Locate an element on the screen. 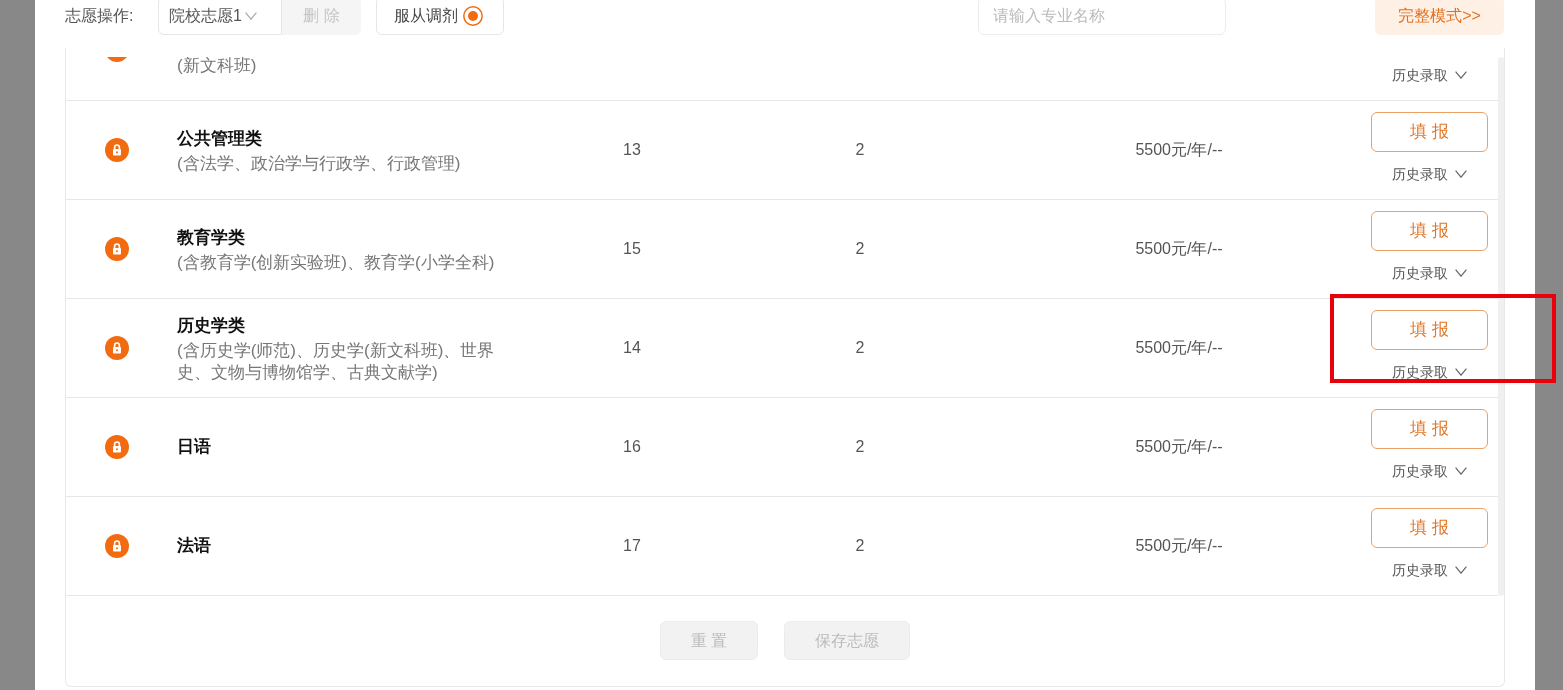 This screenshot has width=1563, height=690. table-cell-text: 17 is located at coordinates (632, 546).